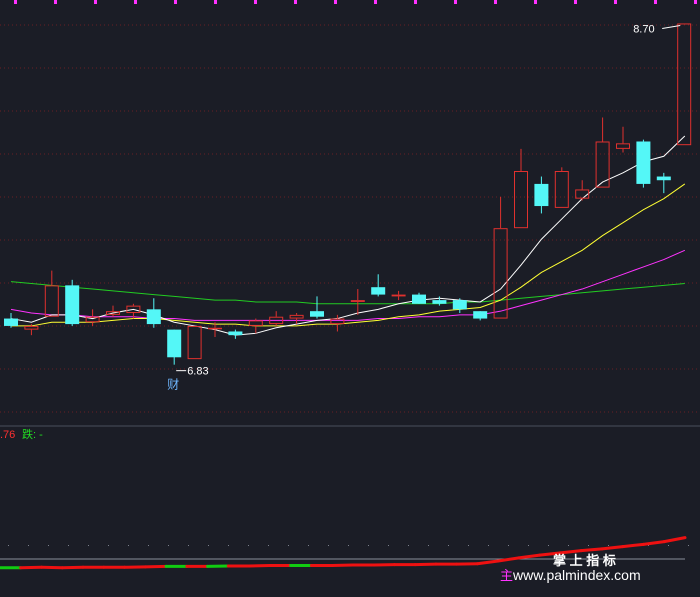 This screenshot has height=597, width=700. Describe the element at coordinates (32, 434) in the screenshot. I see `indicator-fall-label: 跌: -` at that location.